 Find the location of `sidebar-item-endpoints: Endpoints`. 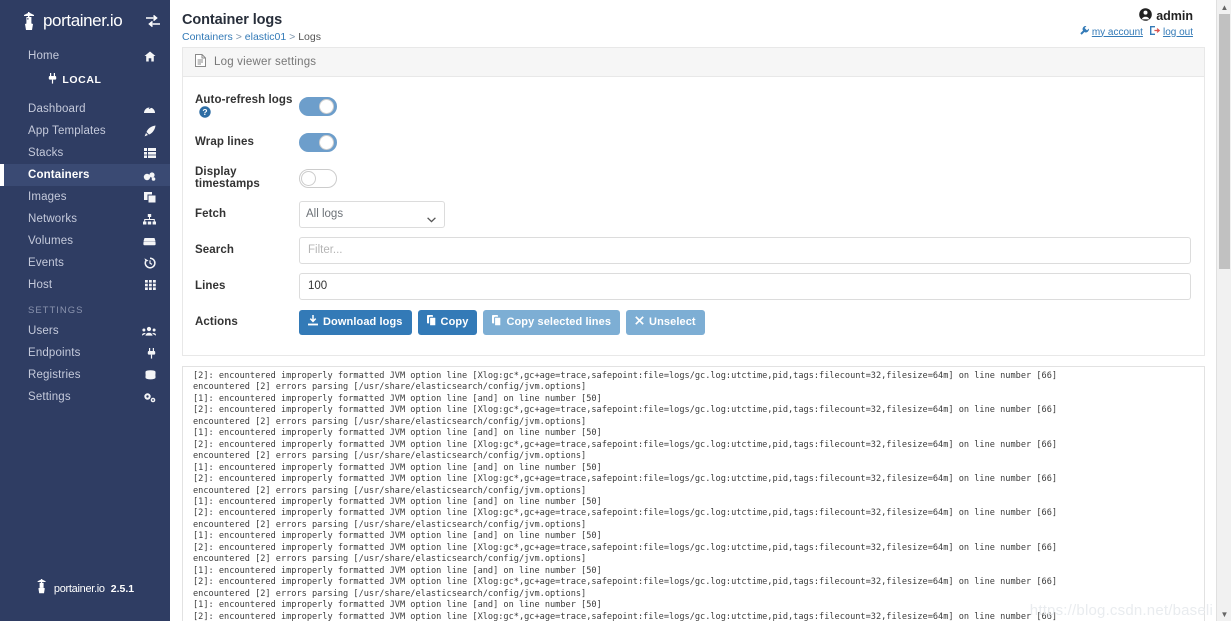

sidebar-item-endpoints: Endpoints is located at coordinates (85, 353).